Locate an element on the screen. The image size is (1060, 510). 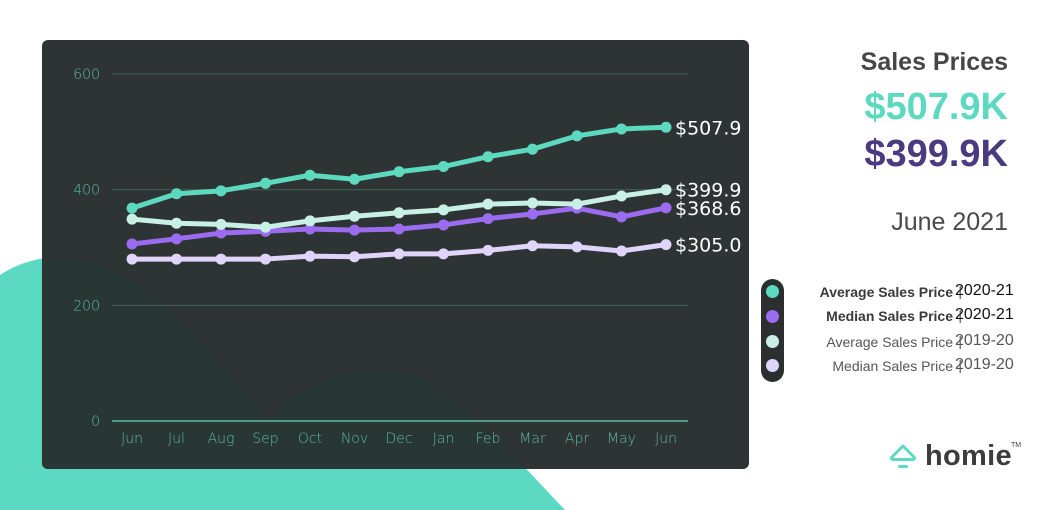
legend-marker-pill is located at coordinates (772, 330).